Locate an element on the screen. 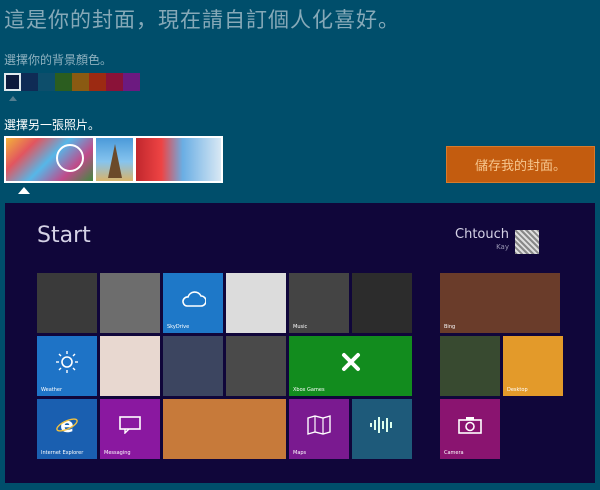  photo-strip is located at coordinates (113, 159).